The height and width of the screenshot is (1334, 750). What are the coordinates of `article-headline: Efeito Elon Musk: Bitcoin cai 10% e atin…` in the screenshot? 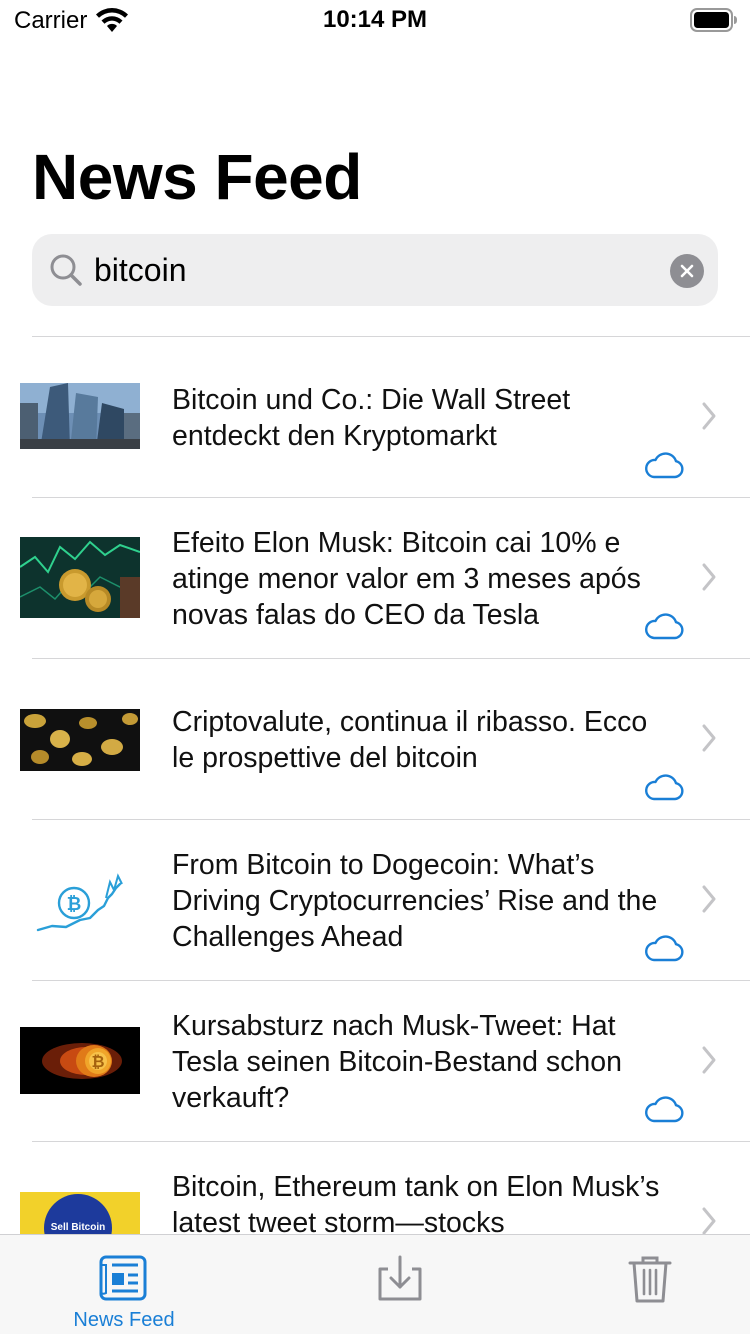 It's located at (406, 579).